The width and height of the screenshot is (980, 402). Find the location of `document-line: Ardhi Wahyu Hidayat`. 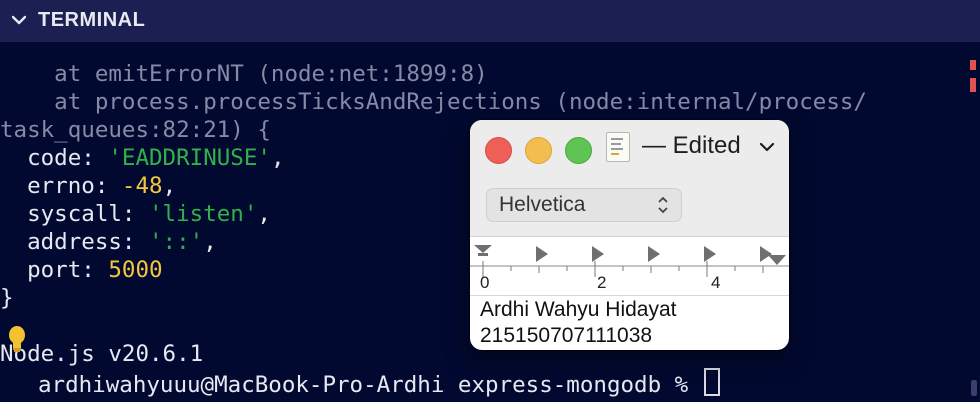

document-line: Ardhi Wahyu Hidayat is located at coordinates (578, 309).